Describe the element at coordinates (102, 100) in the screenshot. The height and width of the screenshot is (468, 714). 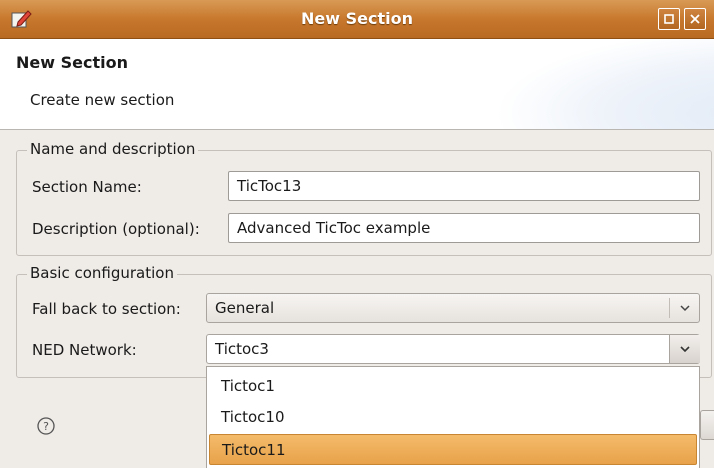
I see `dialog-subtitle: Create new section` at that location.